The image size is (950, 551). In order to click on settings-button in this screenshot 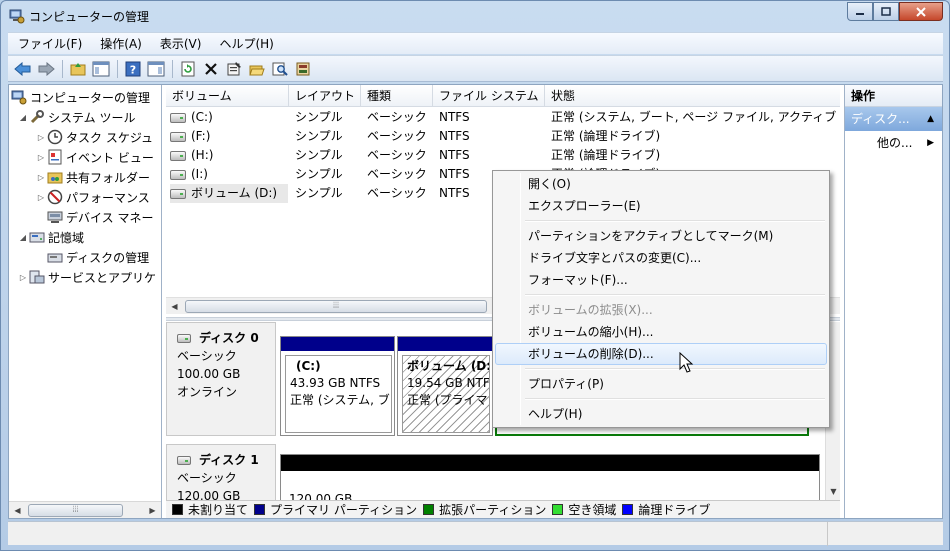, I will do `click(302, 68)`.